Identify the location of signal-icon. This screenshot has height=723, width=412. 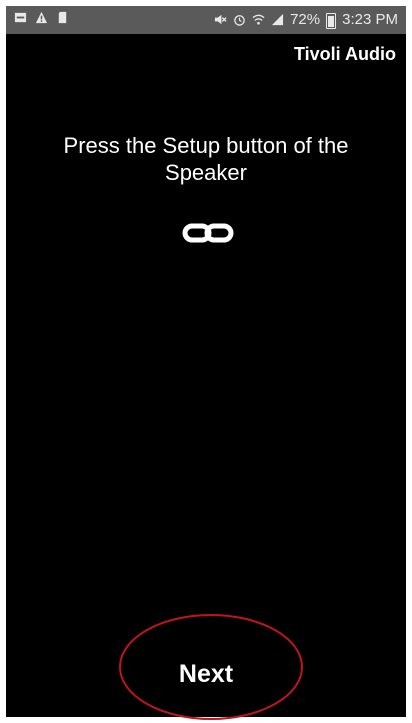
(278, 19).